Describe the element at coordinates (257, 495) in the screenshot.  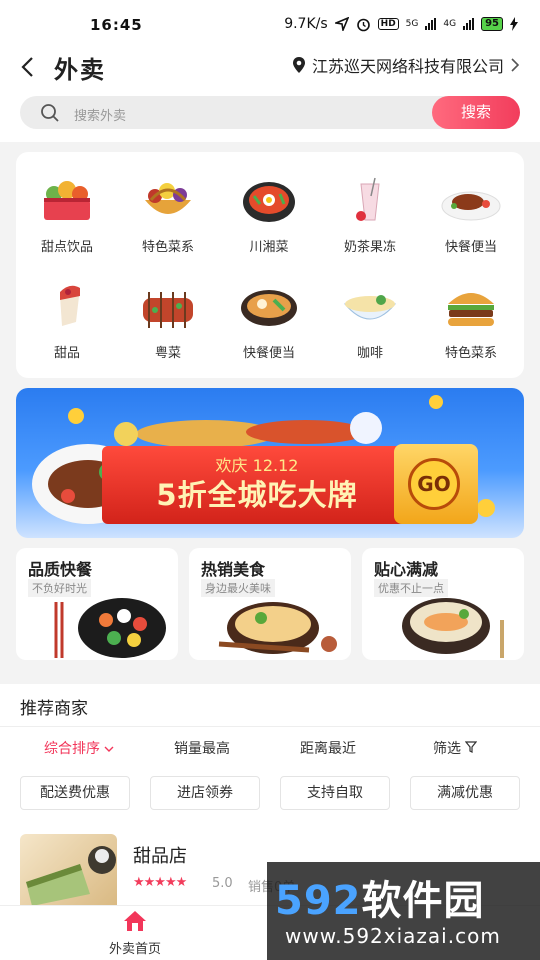
I see `banner-headline: 5折全城吃大牌` at that location.